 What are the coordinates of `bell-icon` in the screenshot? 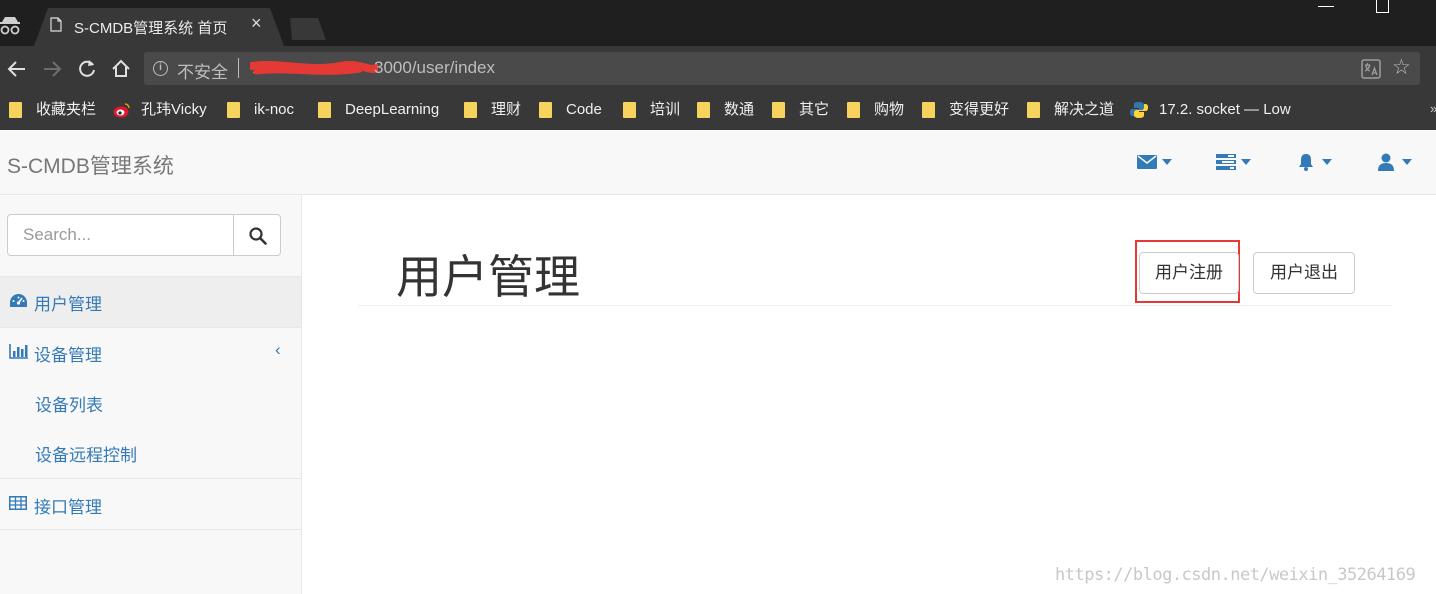 It's located at (1306, 162).